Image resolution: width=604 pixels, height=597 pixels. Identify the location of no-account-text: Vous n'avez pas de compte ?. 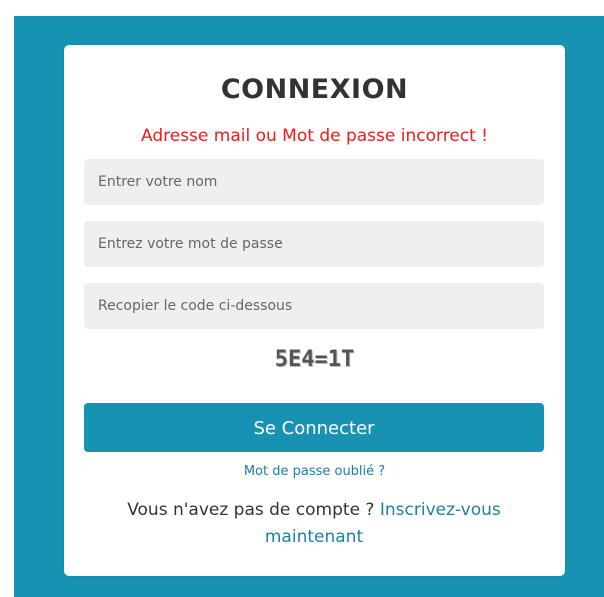
(253, 510).